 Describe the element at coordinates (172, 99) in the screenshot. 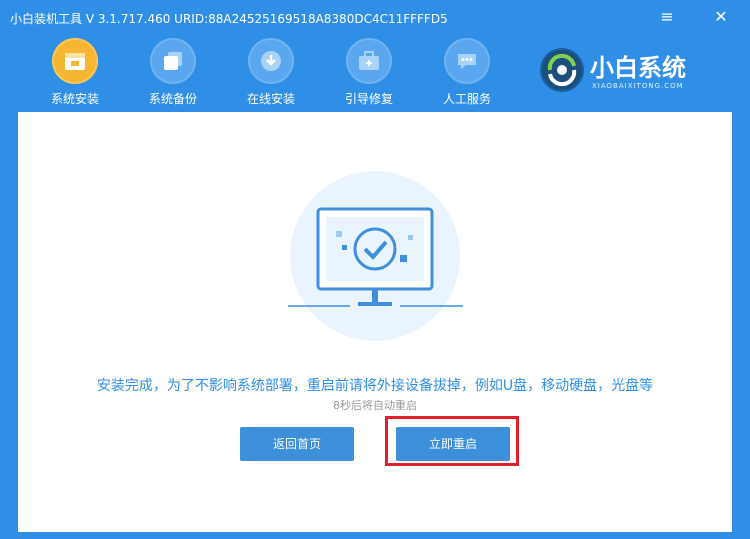

I see `nav-label: 系统备份` at that location.